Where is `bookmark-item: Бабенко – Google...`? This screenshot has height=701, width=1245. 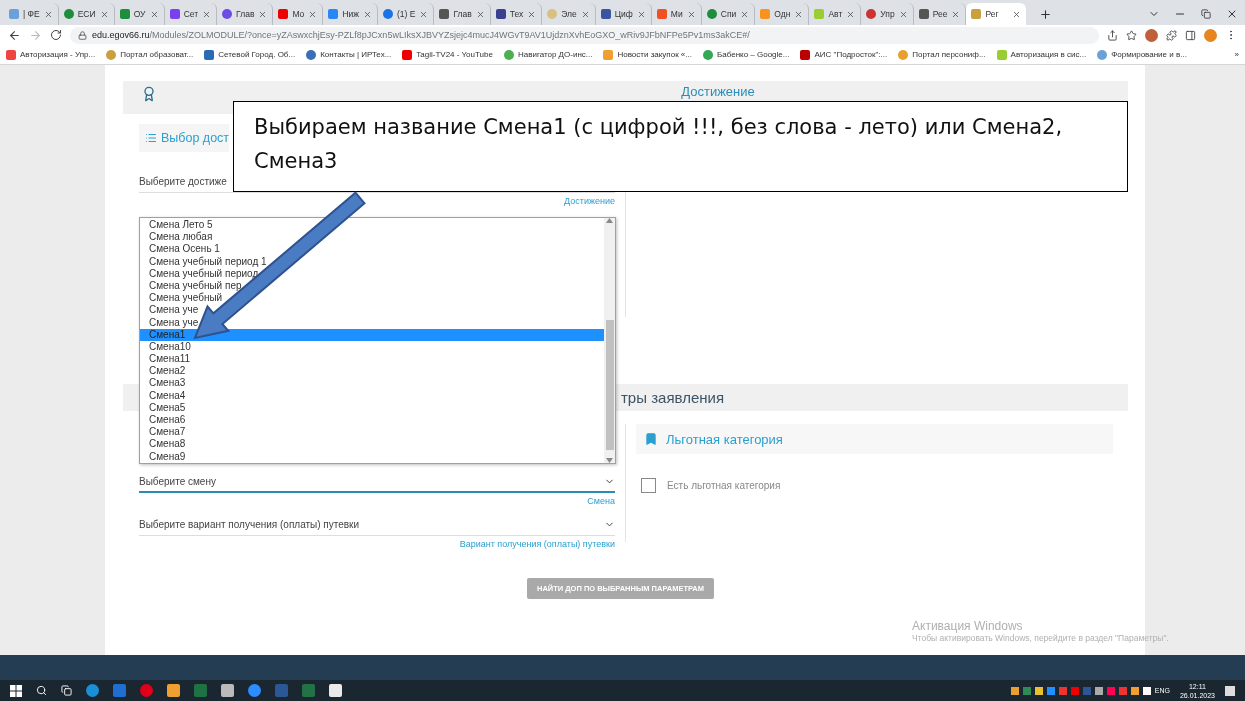 bookmark-item: Бабенко – Google... is located at coordinates (746, 54).